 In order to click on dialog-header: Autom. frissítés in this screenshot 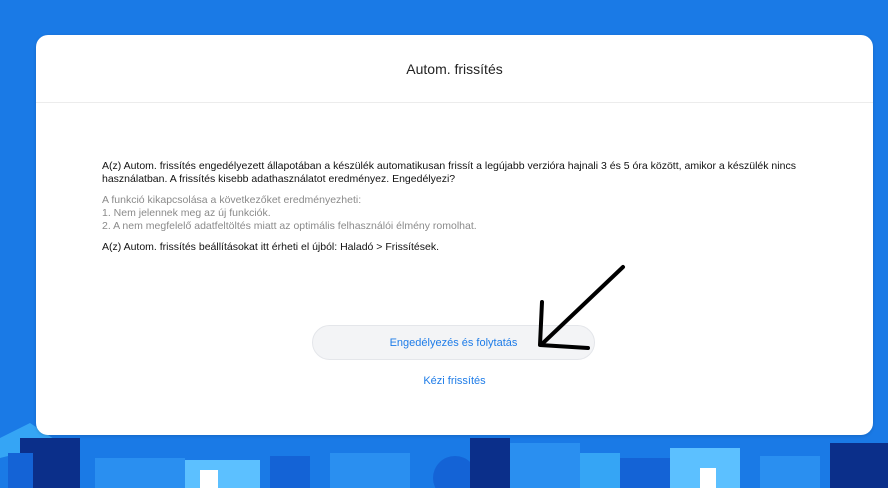, I will do `click(454, 69)`.